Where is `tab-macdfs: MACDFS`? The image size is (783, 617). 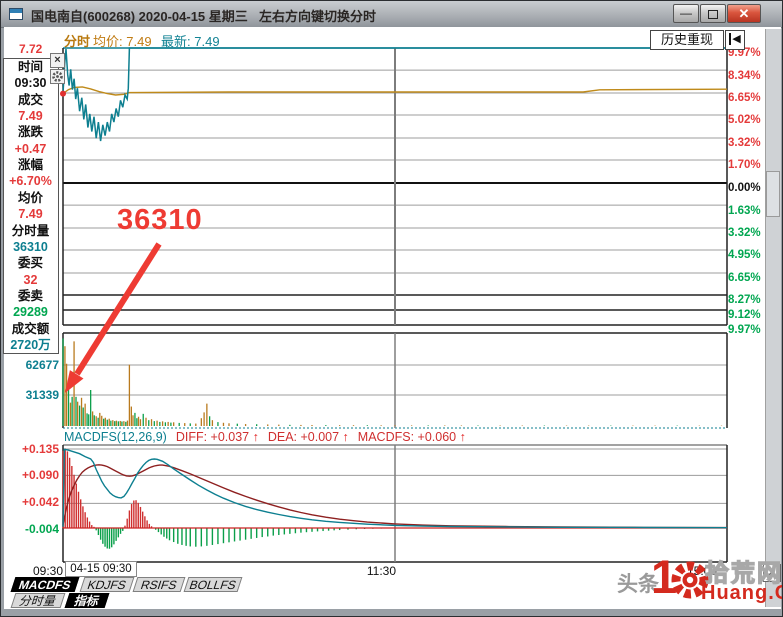 tab-macdfs: MACDFS is located at coordinates (45, 584).